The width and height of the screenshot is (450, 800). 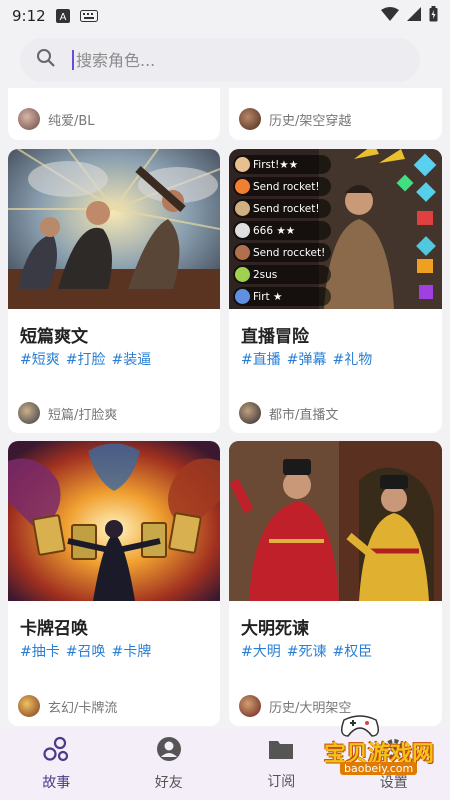 What do you see at coordinates (282, 252) in the screenshot?
I see `live-comment: Send roccket!` at bounding box center [282, 252].